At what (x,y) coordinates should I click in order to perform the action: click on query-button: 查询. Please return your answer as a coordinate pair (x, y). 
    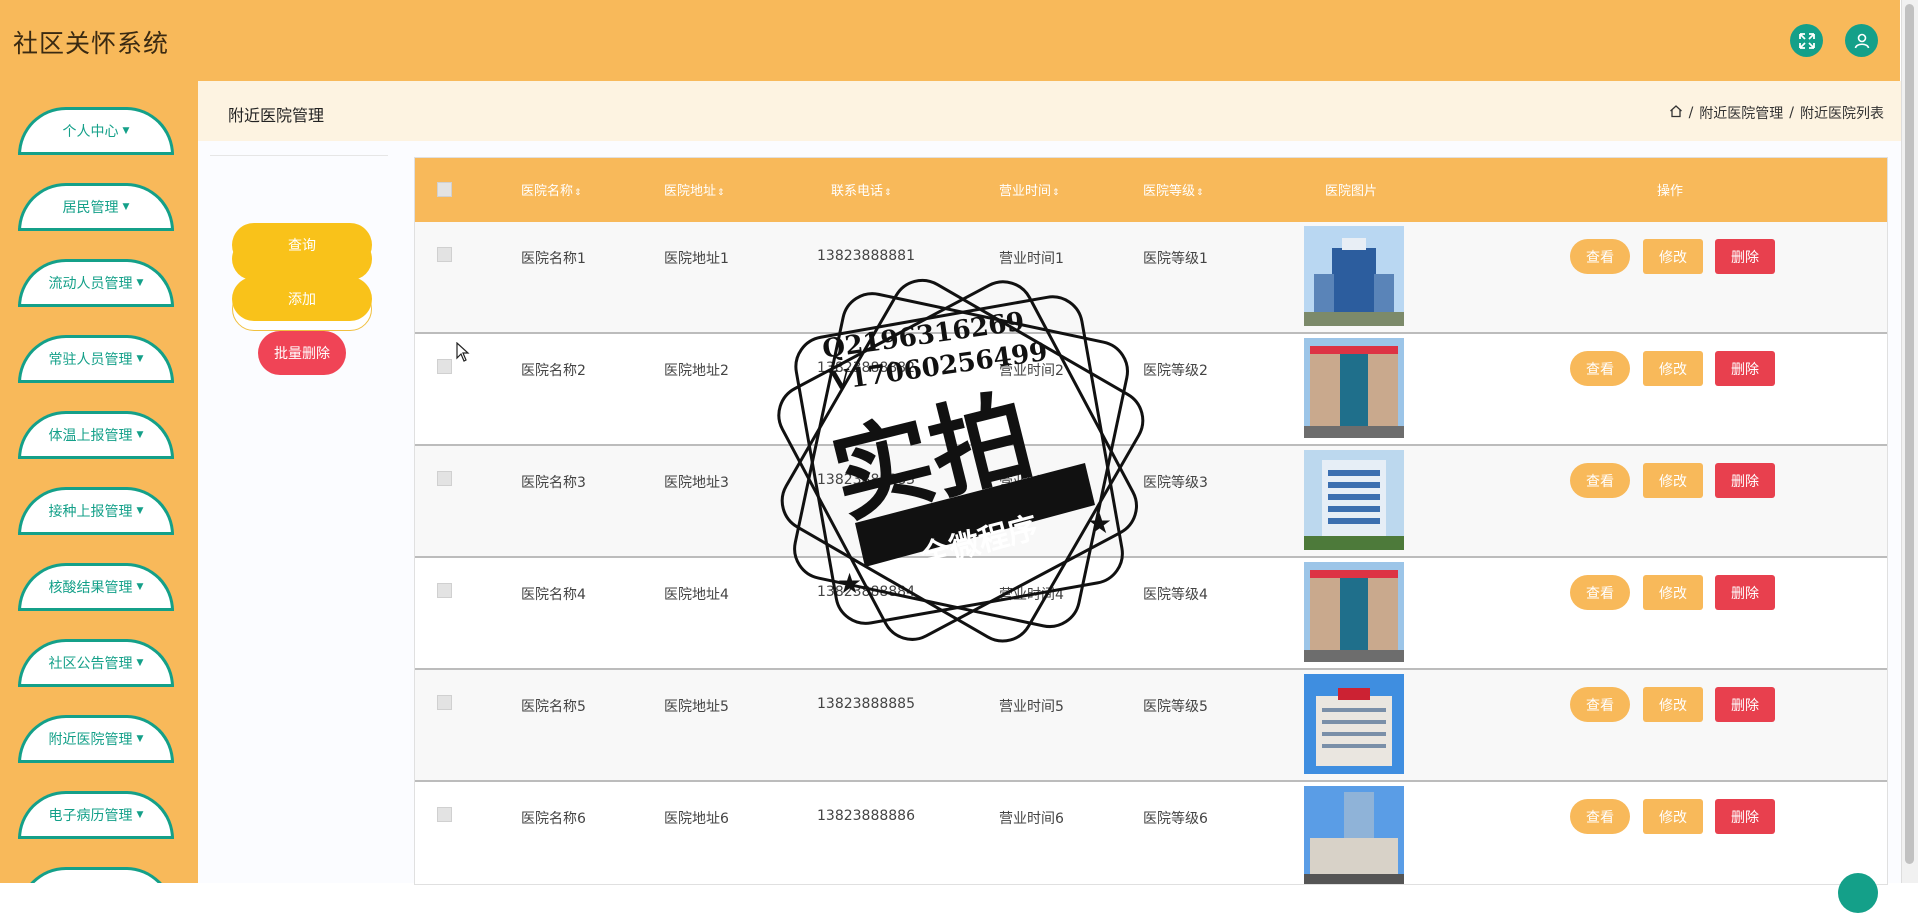
    Looking at the image, I should click on (302, 245).